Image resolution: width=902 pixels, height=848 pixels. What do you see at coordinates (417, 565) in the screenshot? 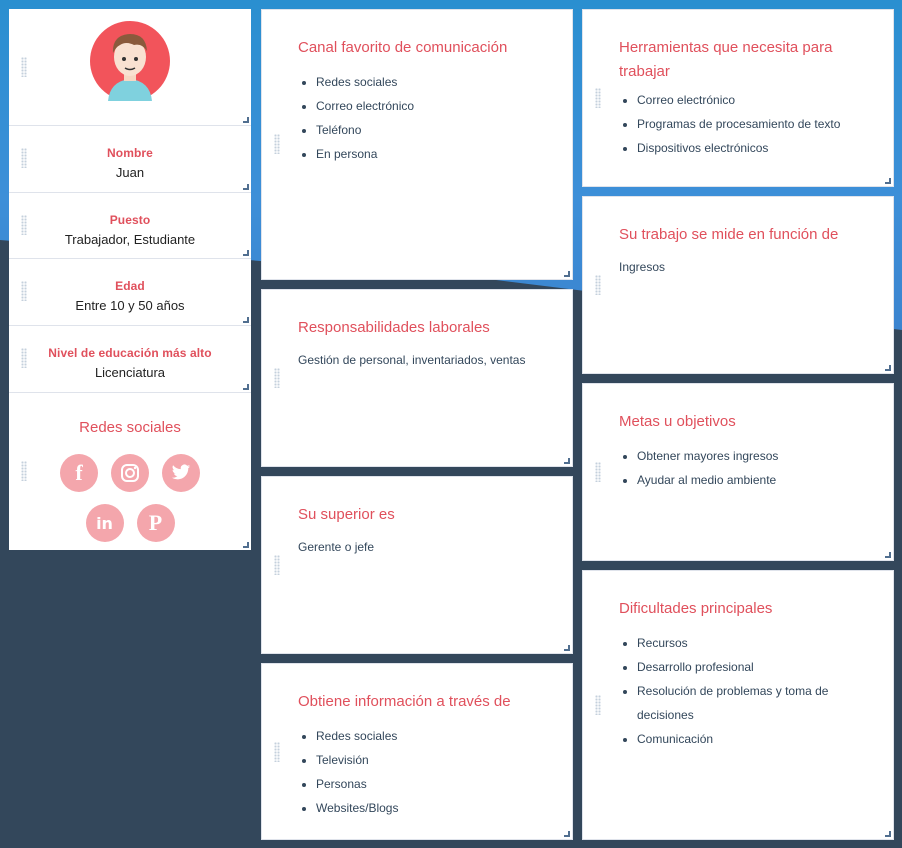
I see `card-superior: Su superior es Gerente o jefe` at bounding box center [417, 565].